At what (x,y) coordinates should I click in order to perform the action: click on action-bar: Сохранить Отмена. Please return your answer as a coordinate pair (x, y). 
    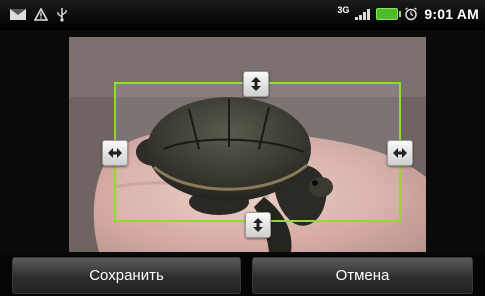
    Looking at the image, I should click on (242, 275).